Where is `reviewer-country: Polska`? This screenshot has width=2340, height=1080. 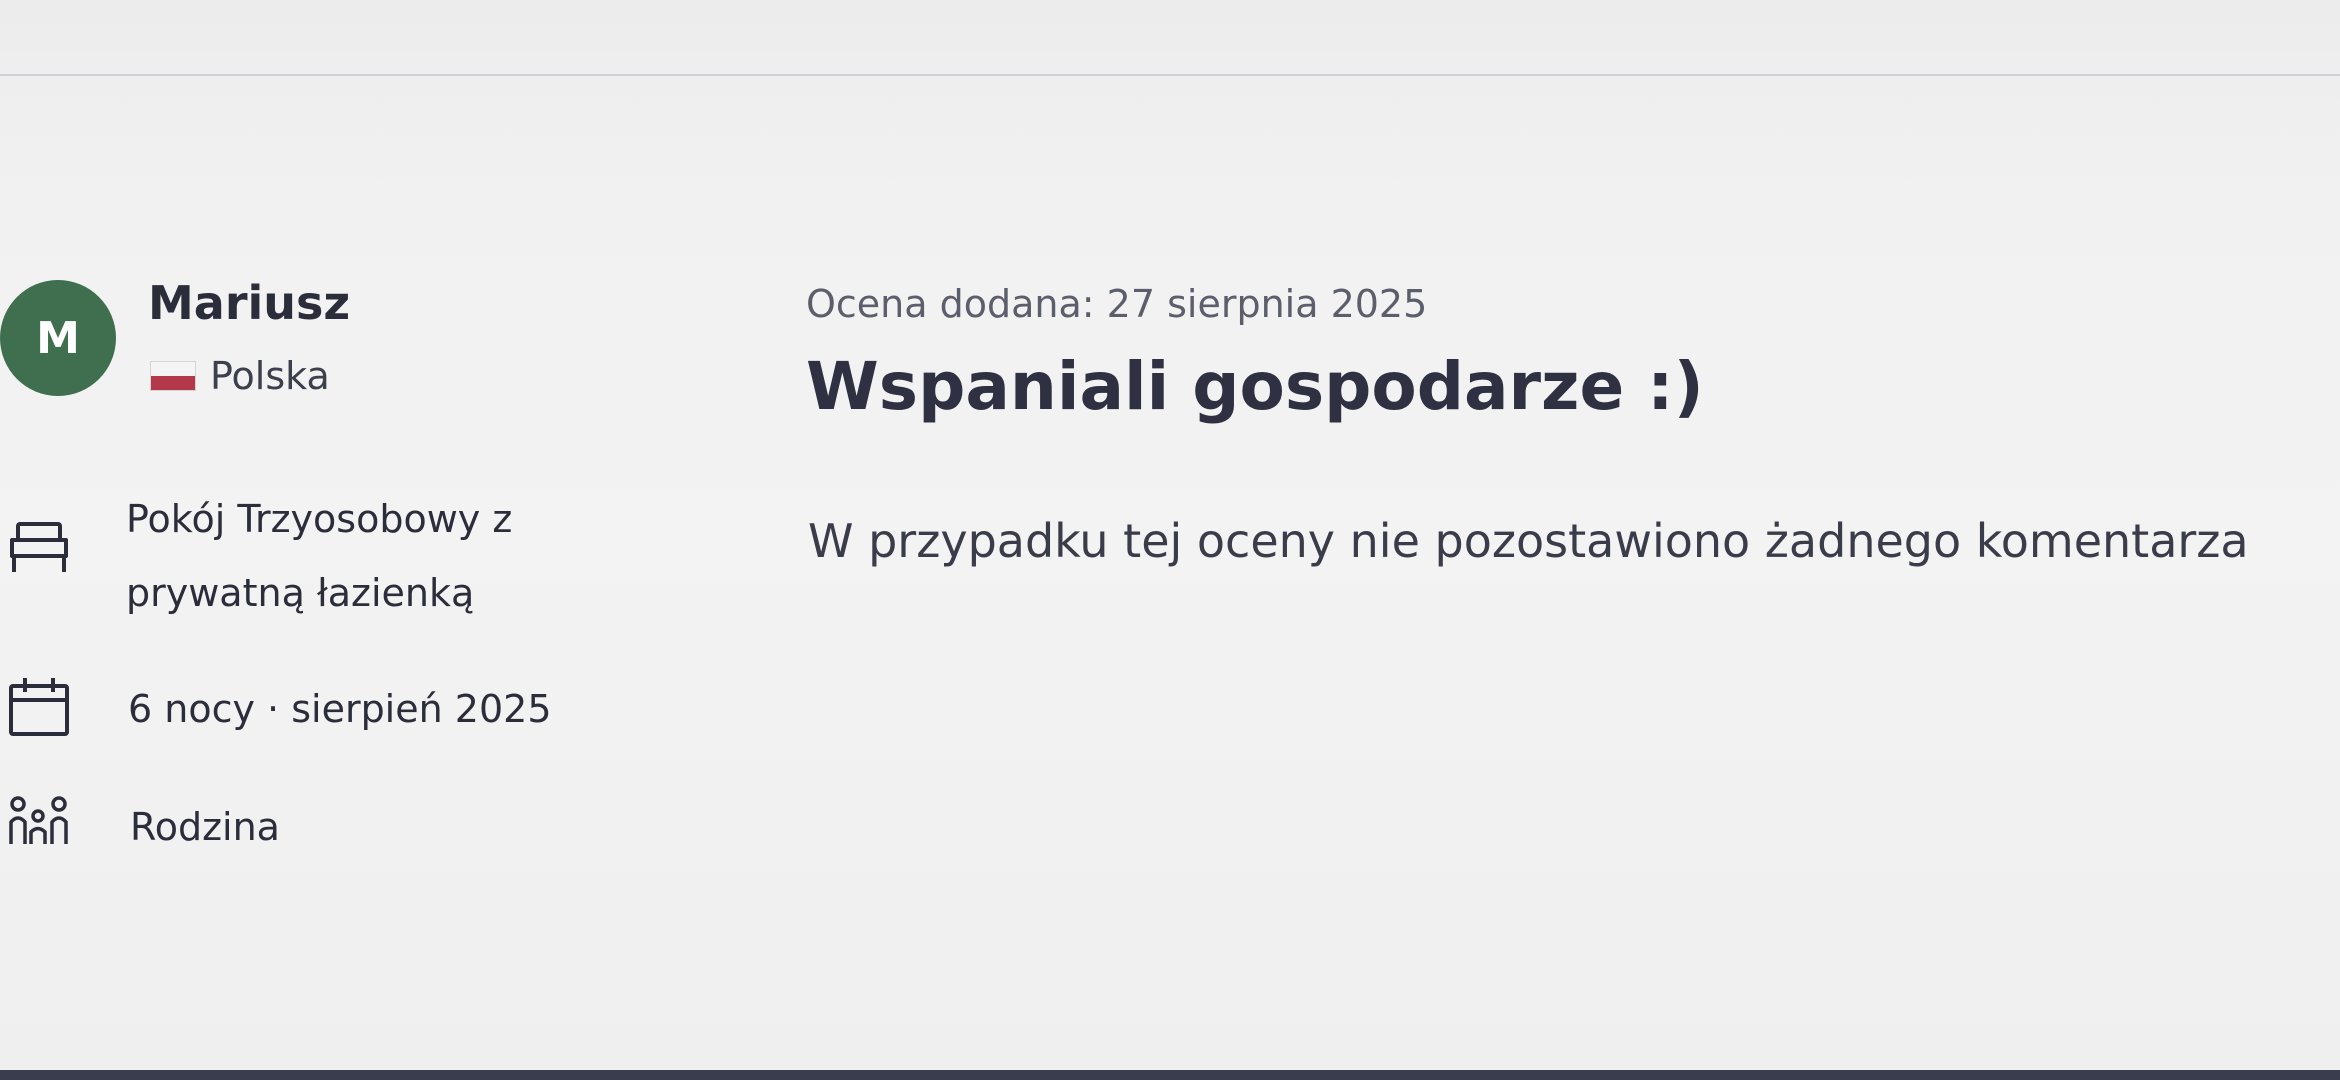
reviewer-country: Polska is located at coordinates (240, 376).